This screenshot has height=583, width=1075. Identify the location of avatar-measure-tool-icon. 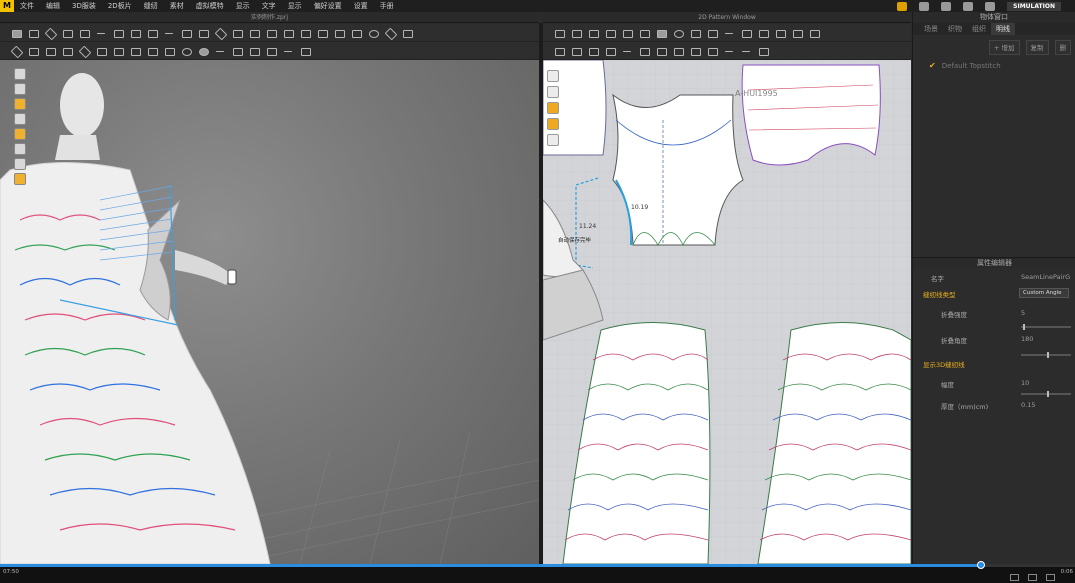
(237, 51).